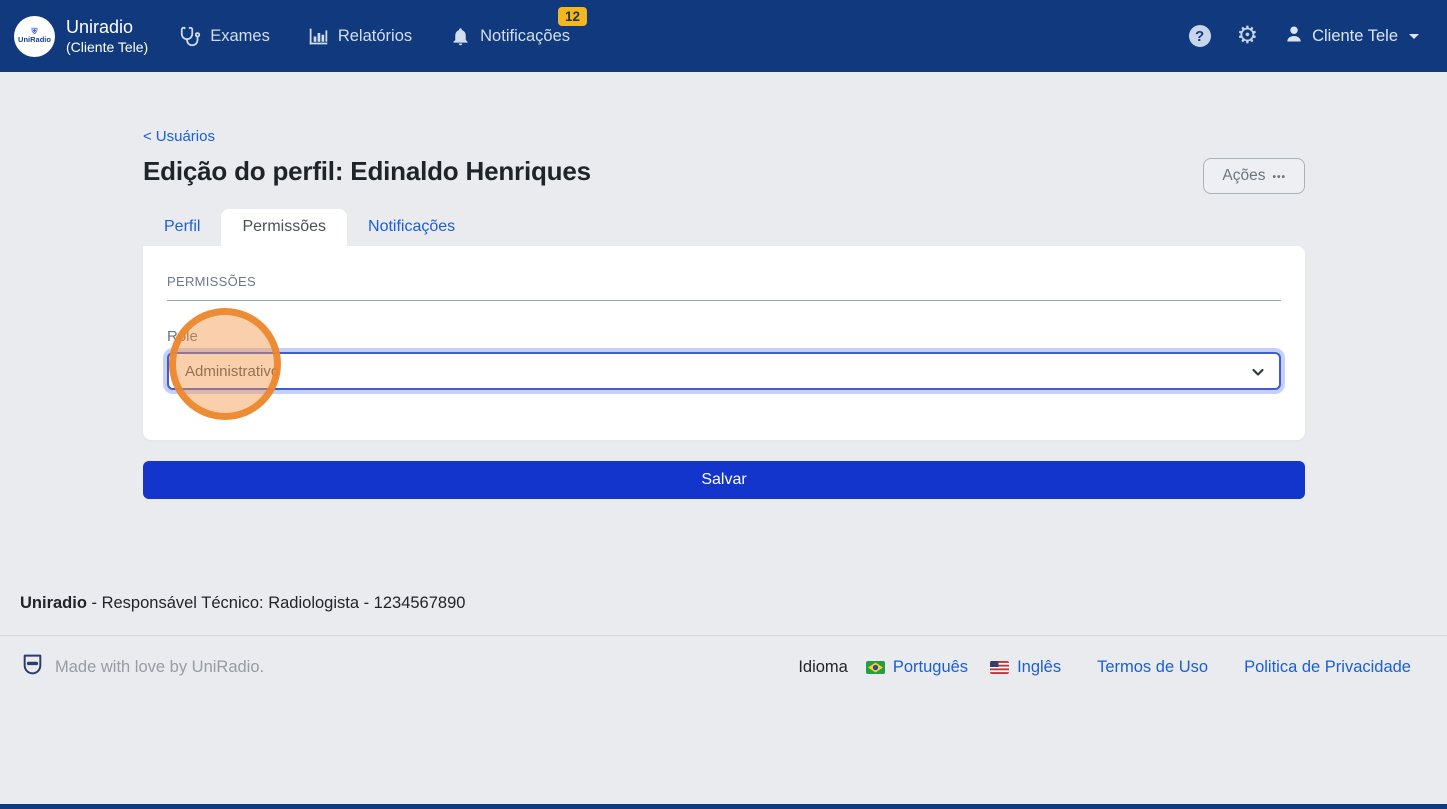 The height and width of the screenshot is (809, 1447). I want to click on made-with-text: Made with love by UniRadio., so click(160, 666).